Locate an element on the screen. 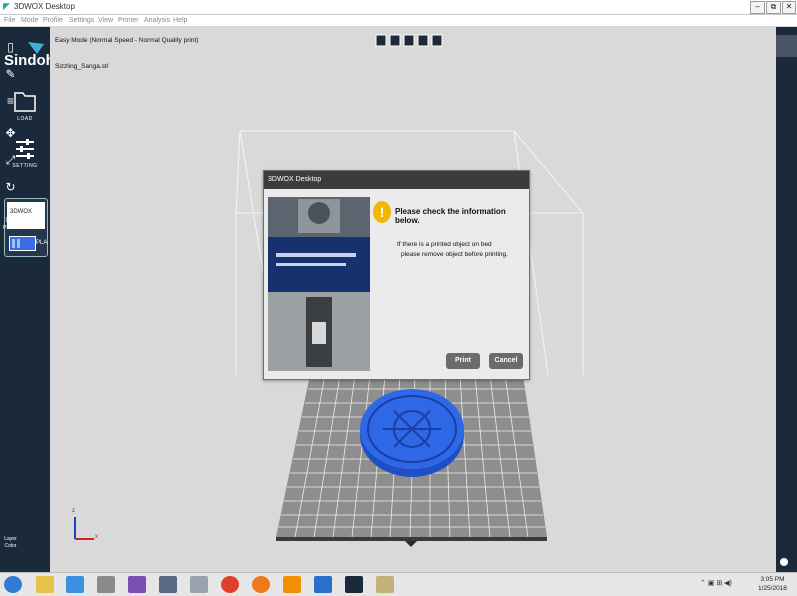  clock-date: 1/25/2018 is located at coordinates (772, 588).